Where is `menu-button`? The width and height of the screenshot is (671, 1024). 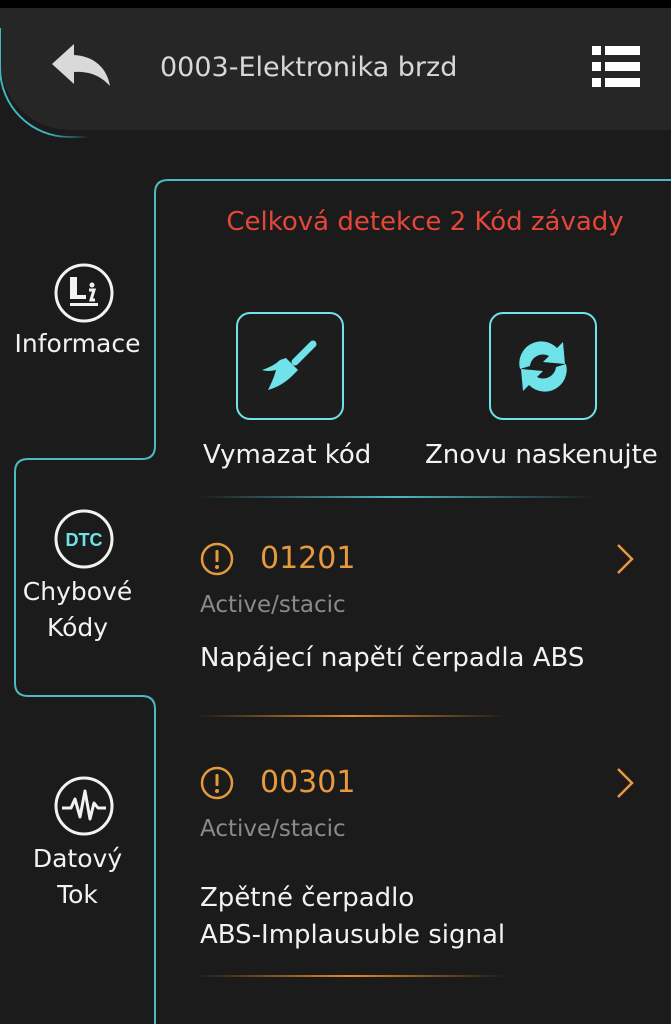
menu-button is located at coordinates (616, 67).